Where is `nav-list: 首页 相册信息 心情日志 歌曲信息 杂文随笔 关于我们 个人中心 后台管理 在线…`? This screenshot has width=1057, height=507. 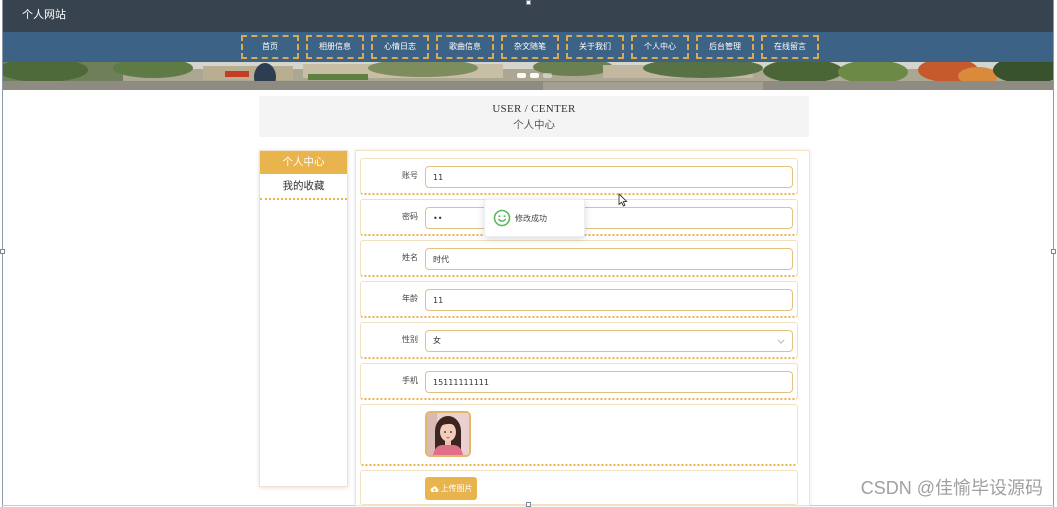
nav-list: 首页 相册信息 心情日志 歌曲信息 杂文随笔 关于我们 个人中心 后台管理 在线… is located at coordinates (530, 47).